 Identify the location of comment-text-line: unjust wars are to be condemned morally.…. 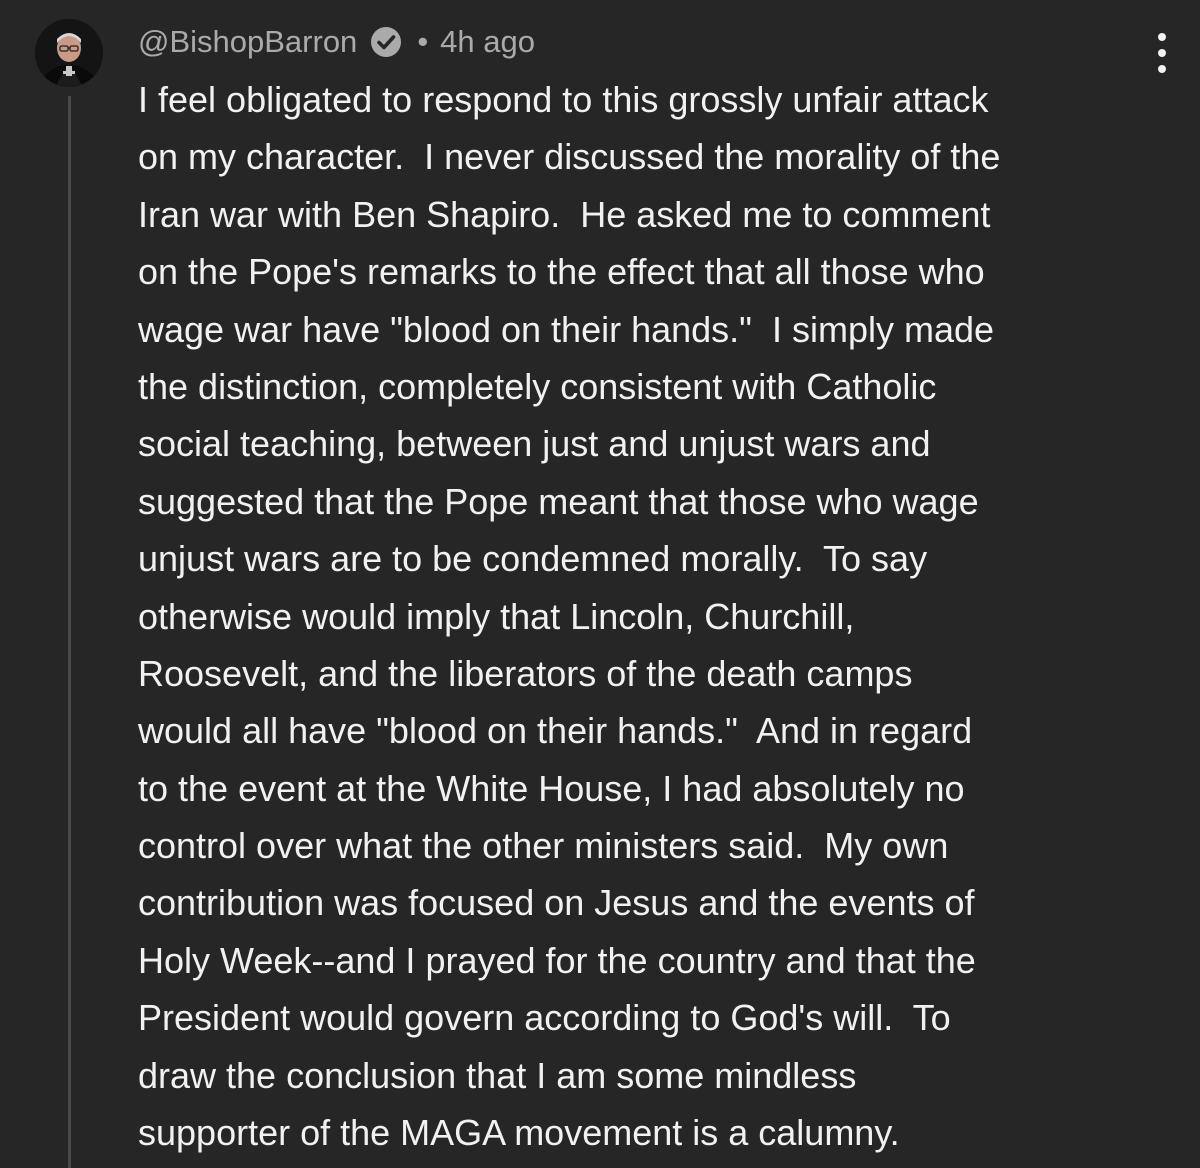
(533, 559).